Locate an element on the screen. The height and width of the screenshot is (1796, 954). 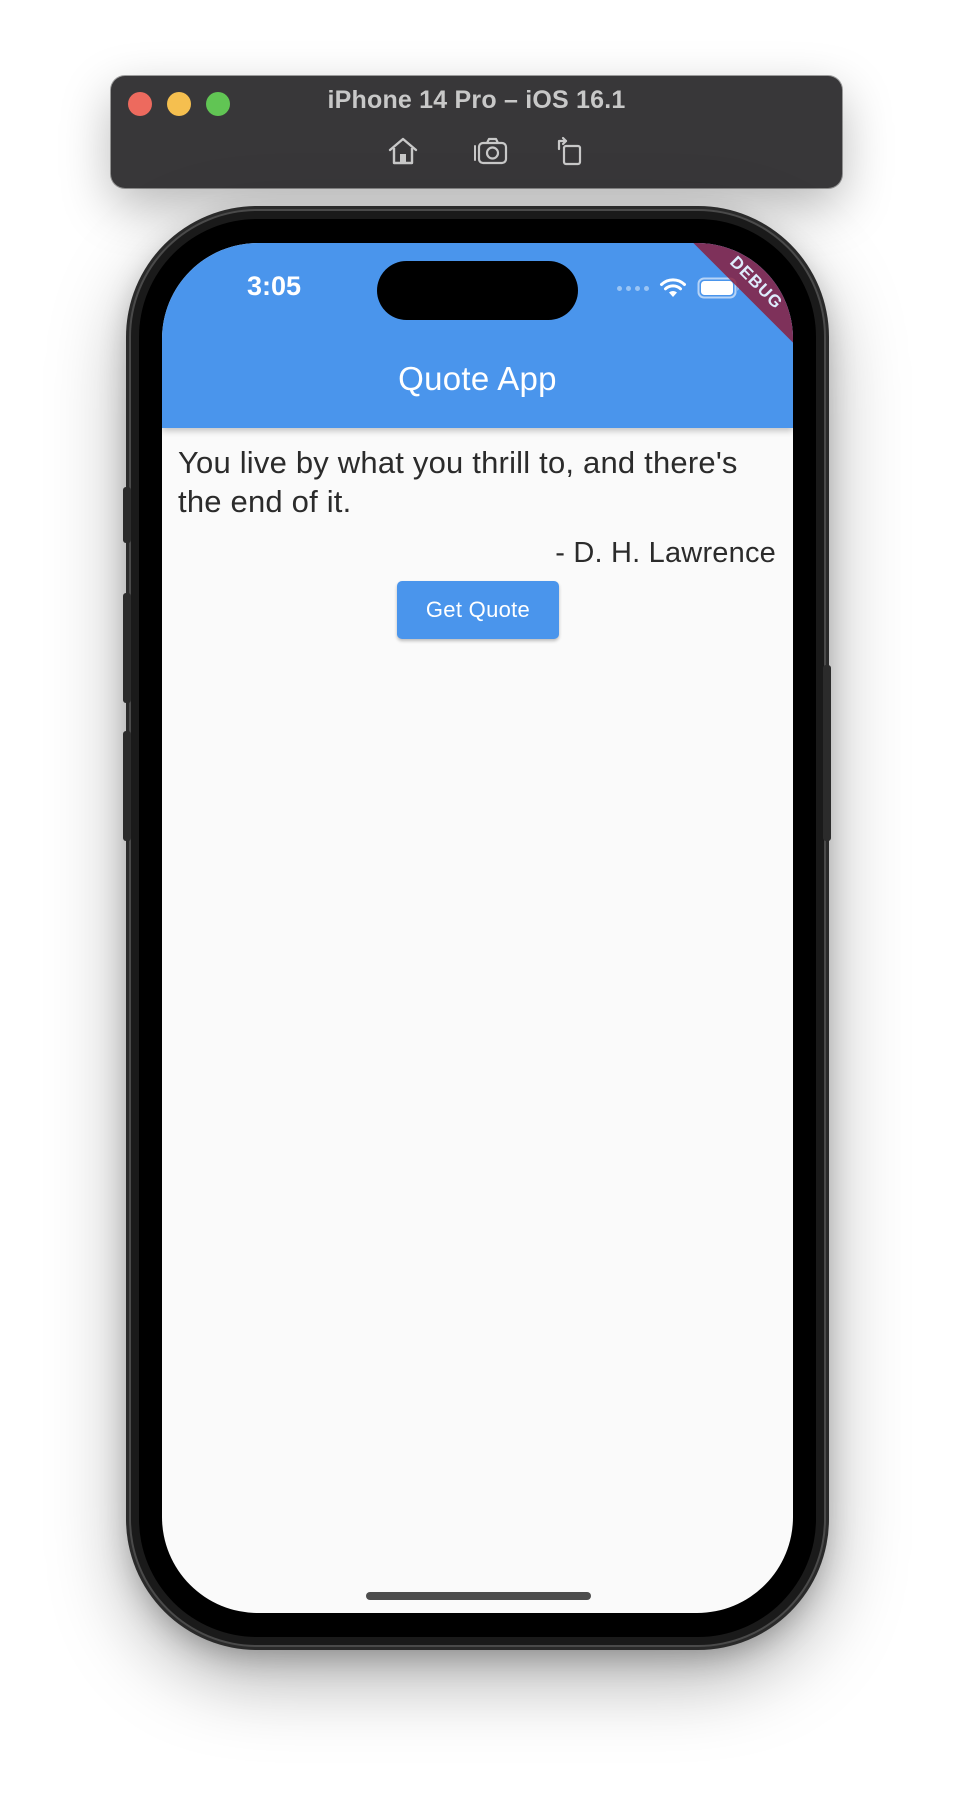
wifi-icon is located at coordinates (673, 287).